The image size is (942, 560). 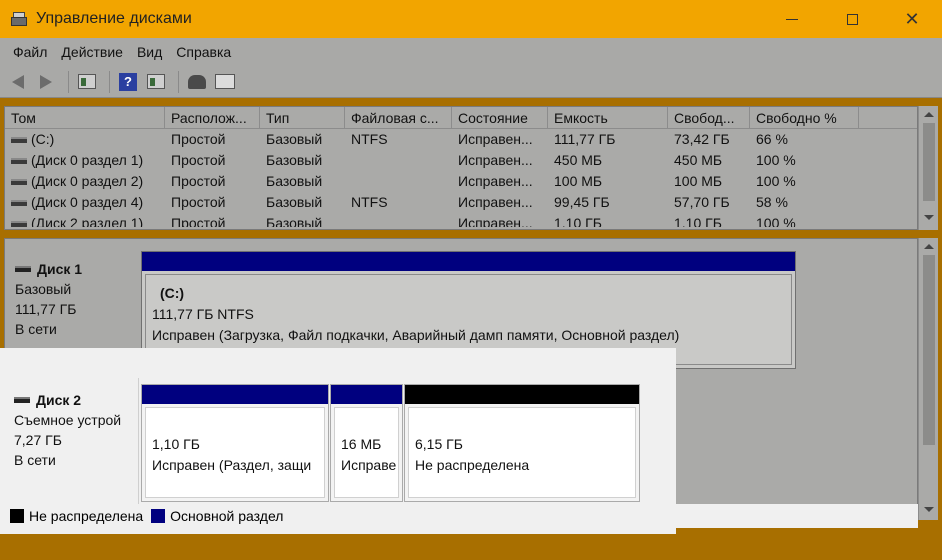 I want to click on disk2-type: Съемное устрой, so click(x=68, y=420).